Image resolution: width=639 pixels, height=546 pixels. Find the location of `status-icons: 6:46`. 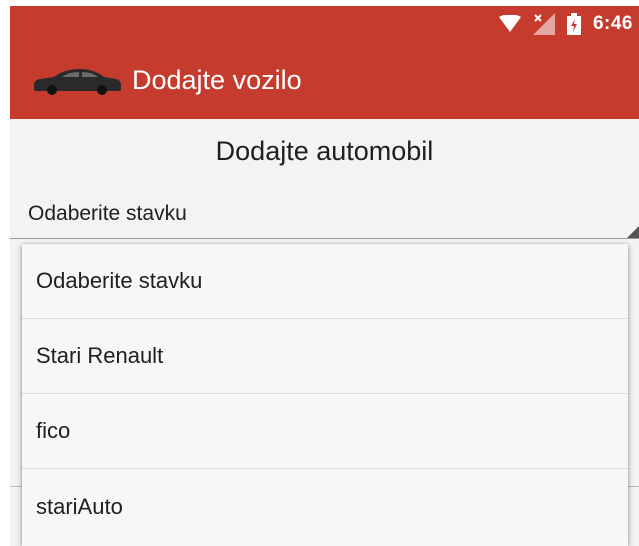

status-icons: 6:46 is located at coordinates (565, 24).